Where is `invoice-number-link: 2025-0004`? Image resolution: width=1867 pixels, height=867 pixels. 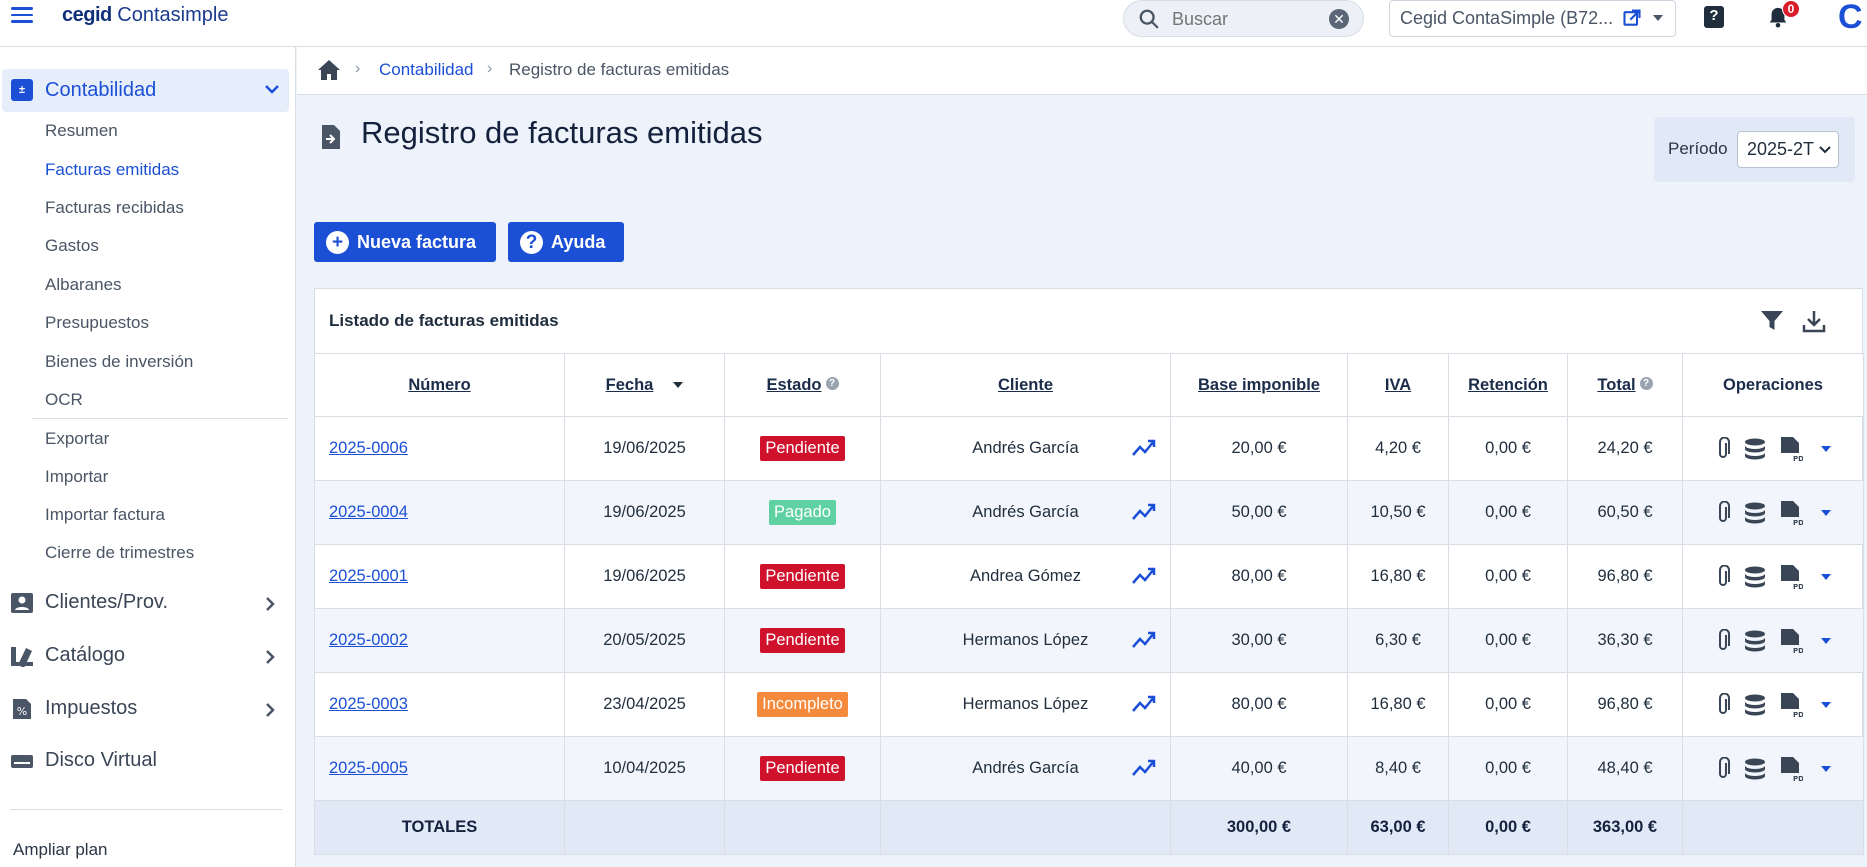 invoice-number-link: 2025-0004 is located at coordinates (439, 512).